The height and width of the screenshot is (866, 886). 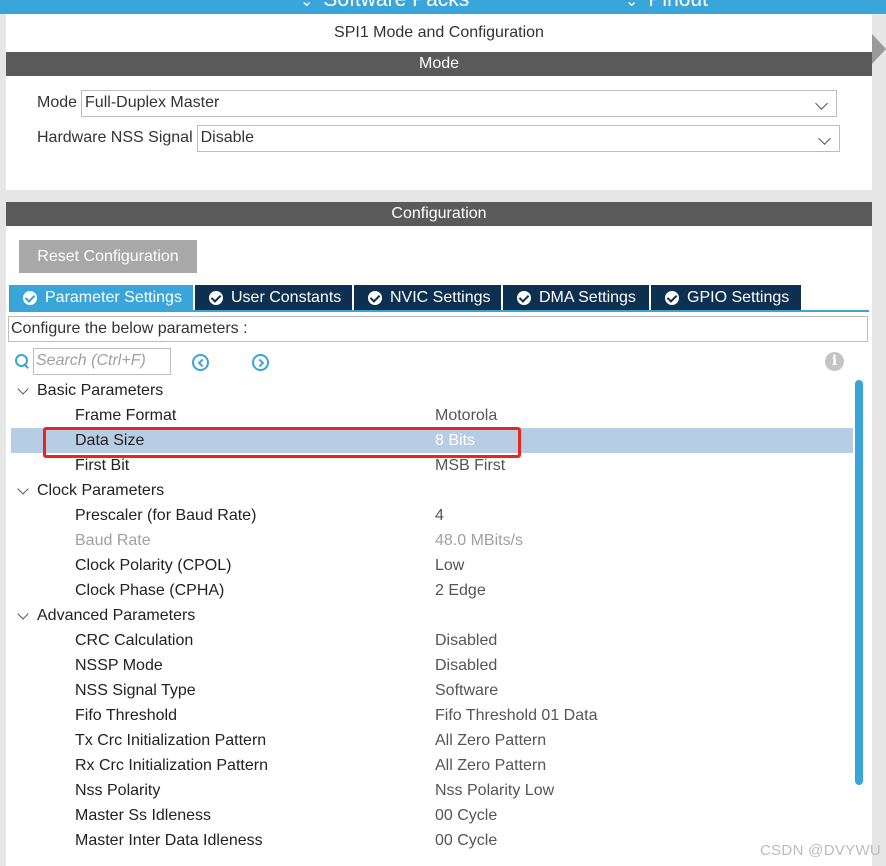 What do you see at coordinates (479, 540) in the screenshot?
I see `param-value: 48.0 MBits/s` at bounding box center [479, 540].